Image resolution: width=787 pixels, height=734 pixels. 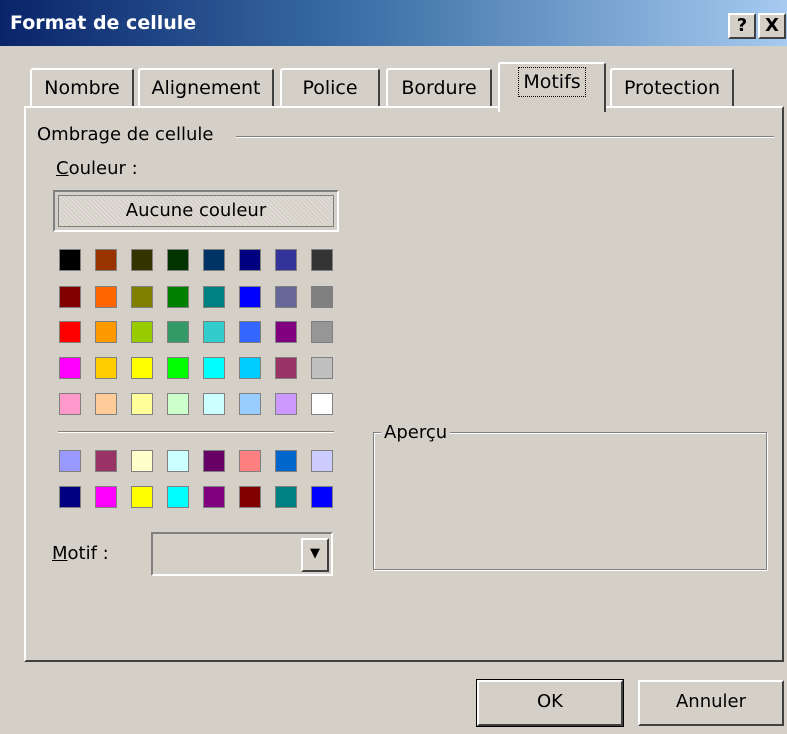 I want to click on tab-nombre: Nombre, so click(x=82, y=87).